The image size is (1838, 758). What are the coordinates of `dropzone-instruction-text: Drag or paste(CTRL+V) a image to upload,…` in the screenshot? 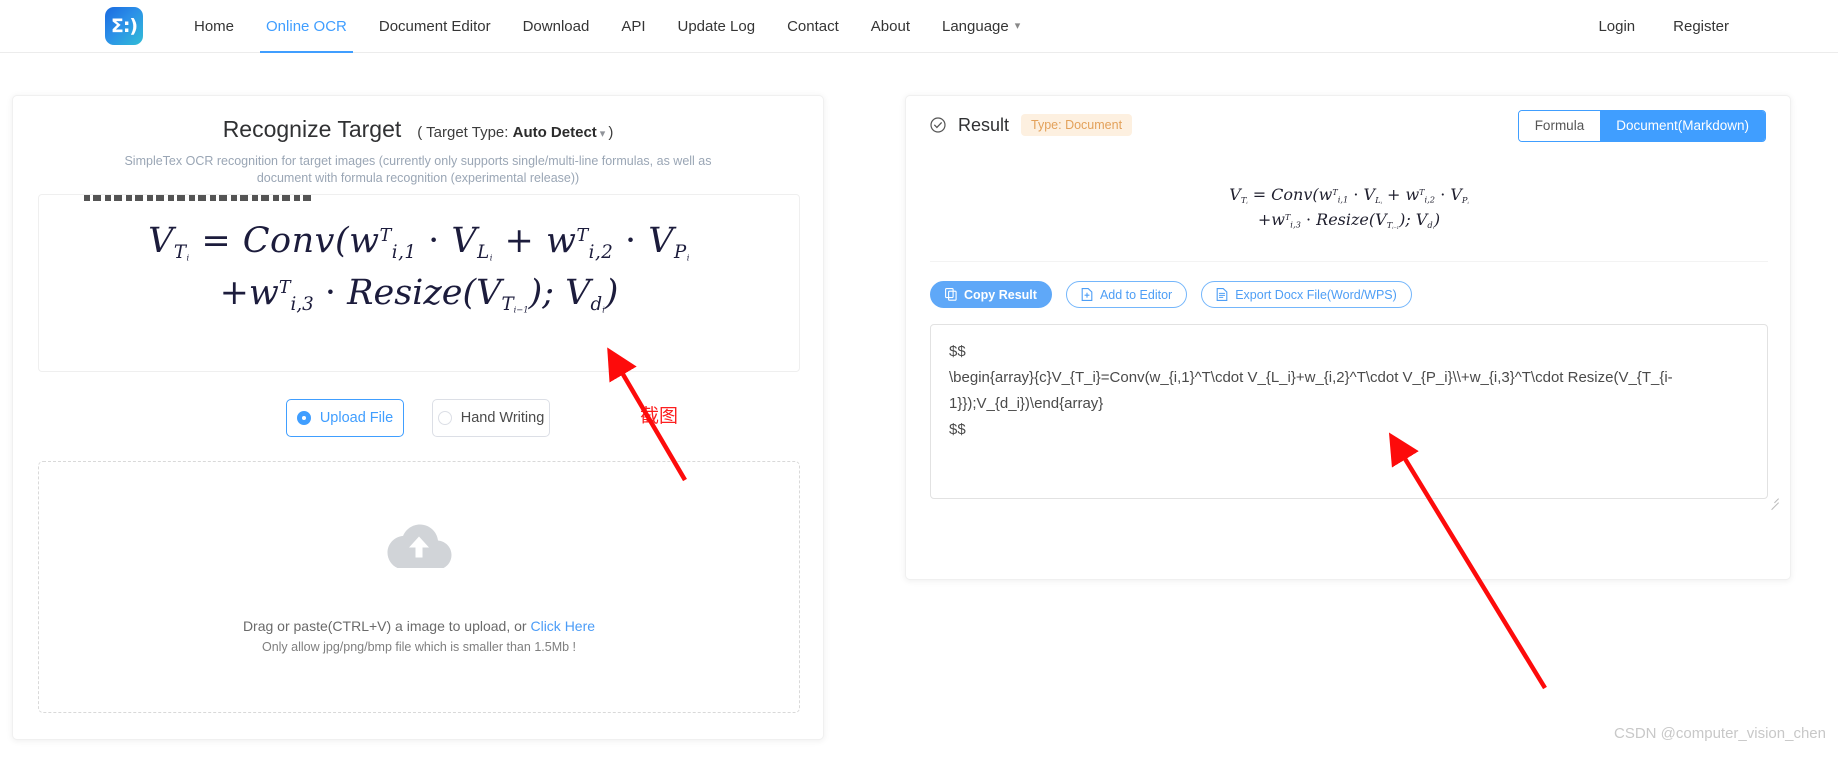 It's located at (386, 626).